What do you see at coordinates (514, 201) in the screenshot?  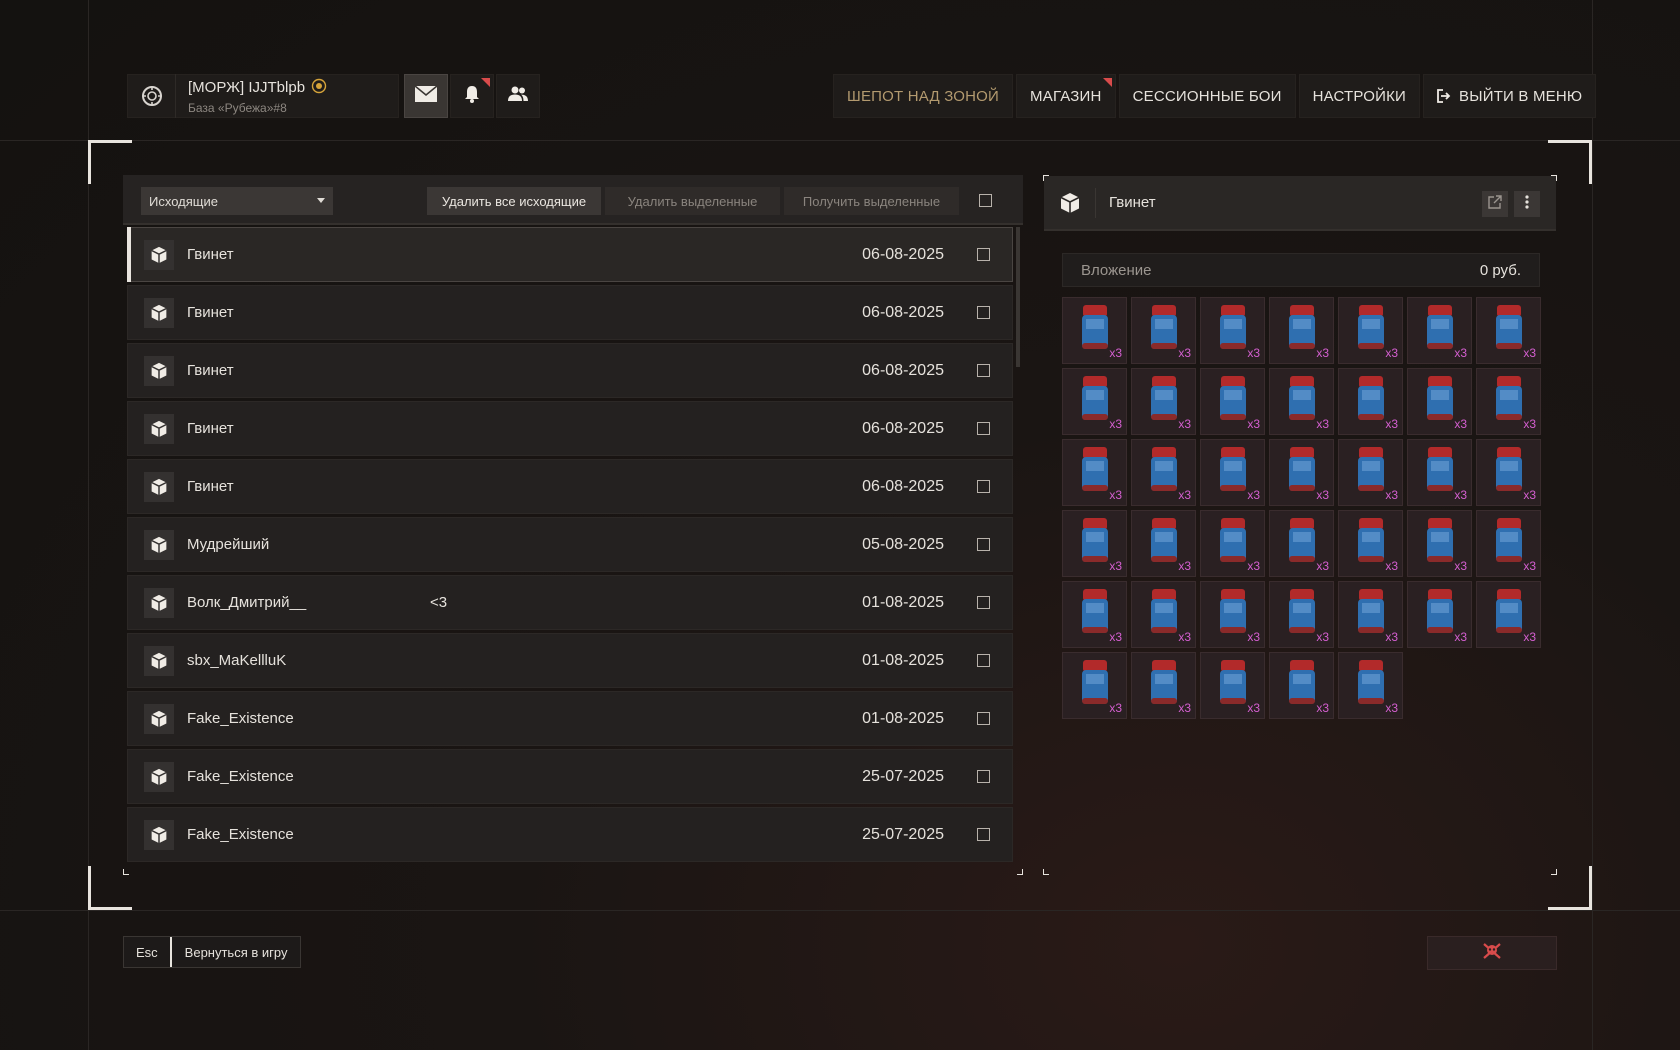 I see `delete-all-button: Удалить все исходящие` at bounding box center [514, 201].